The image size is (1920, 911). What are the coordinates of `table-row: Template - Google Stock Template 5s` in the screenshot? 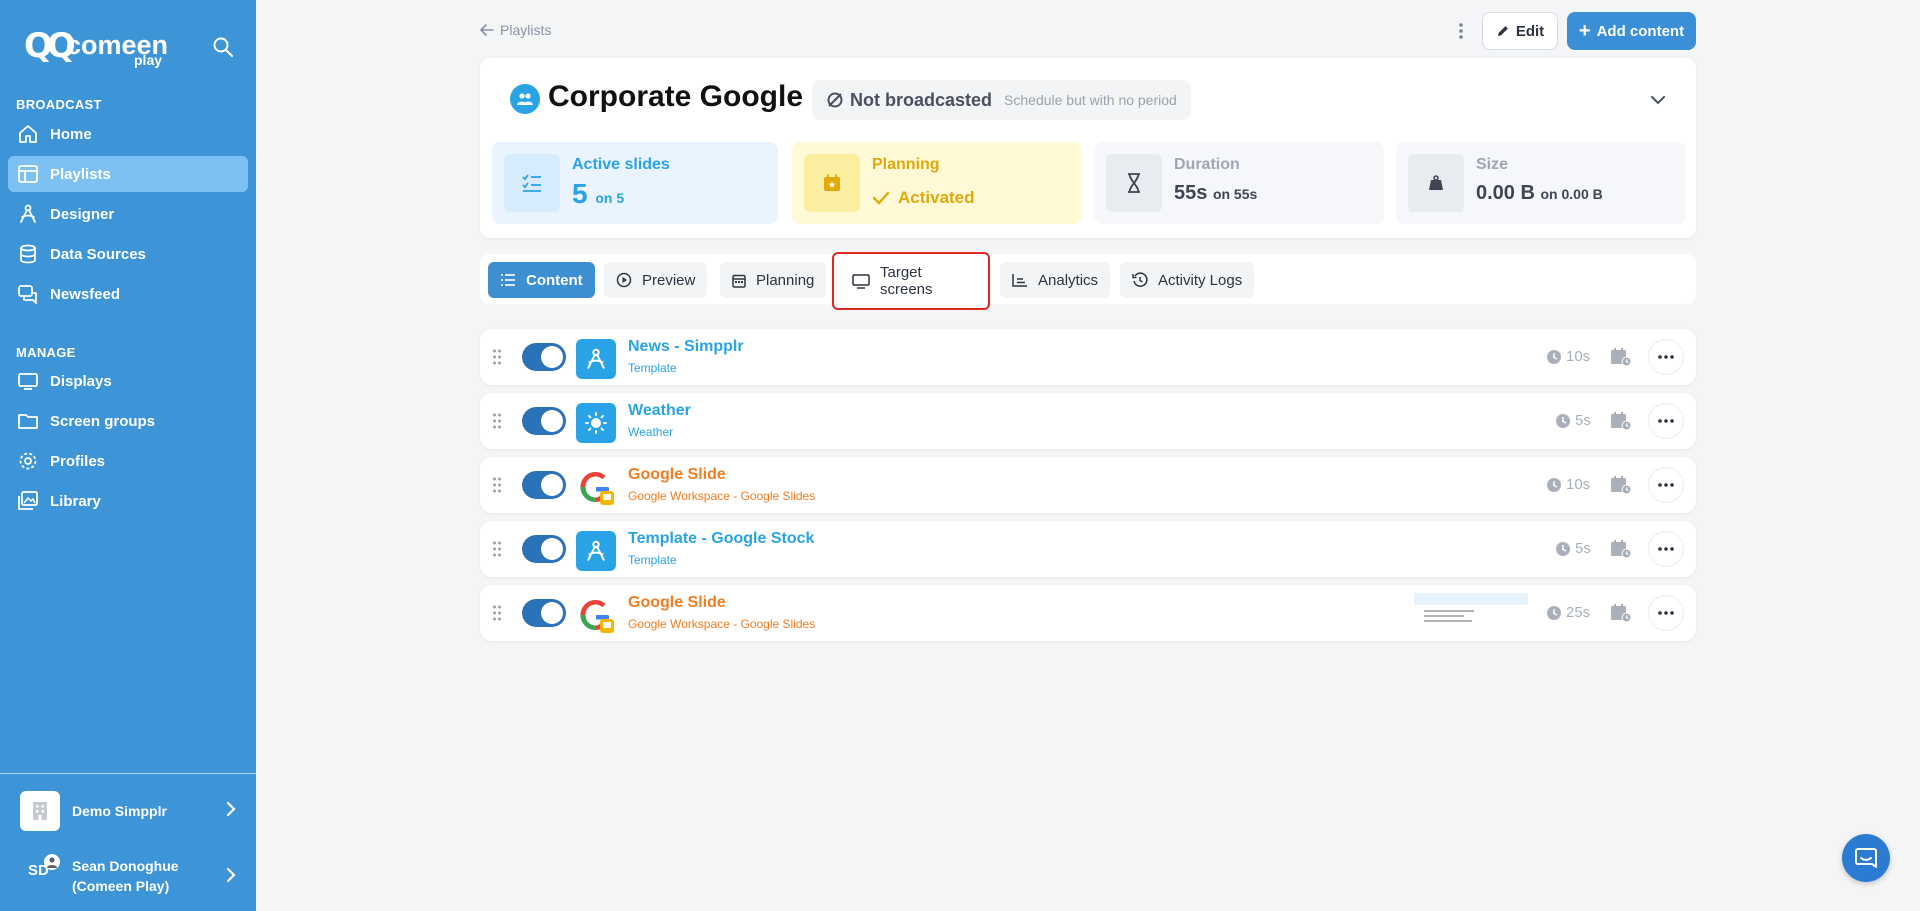 It's located at (1088, 549).